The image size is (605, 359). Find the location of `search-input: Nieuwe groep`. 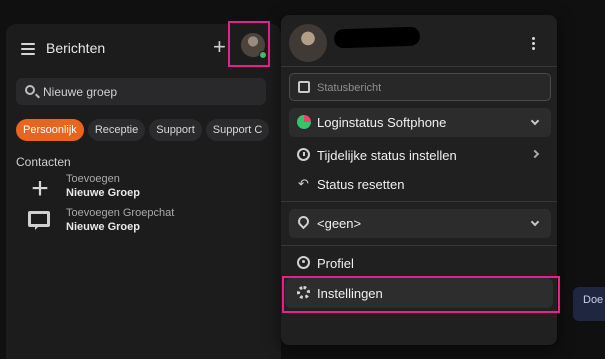

search-input: Nieuwe groep is located at coordinates (141, 91).